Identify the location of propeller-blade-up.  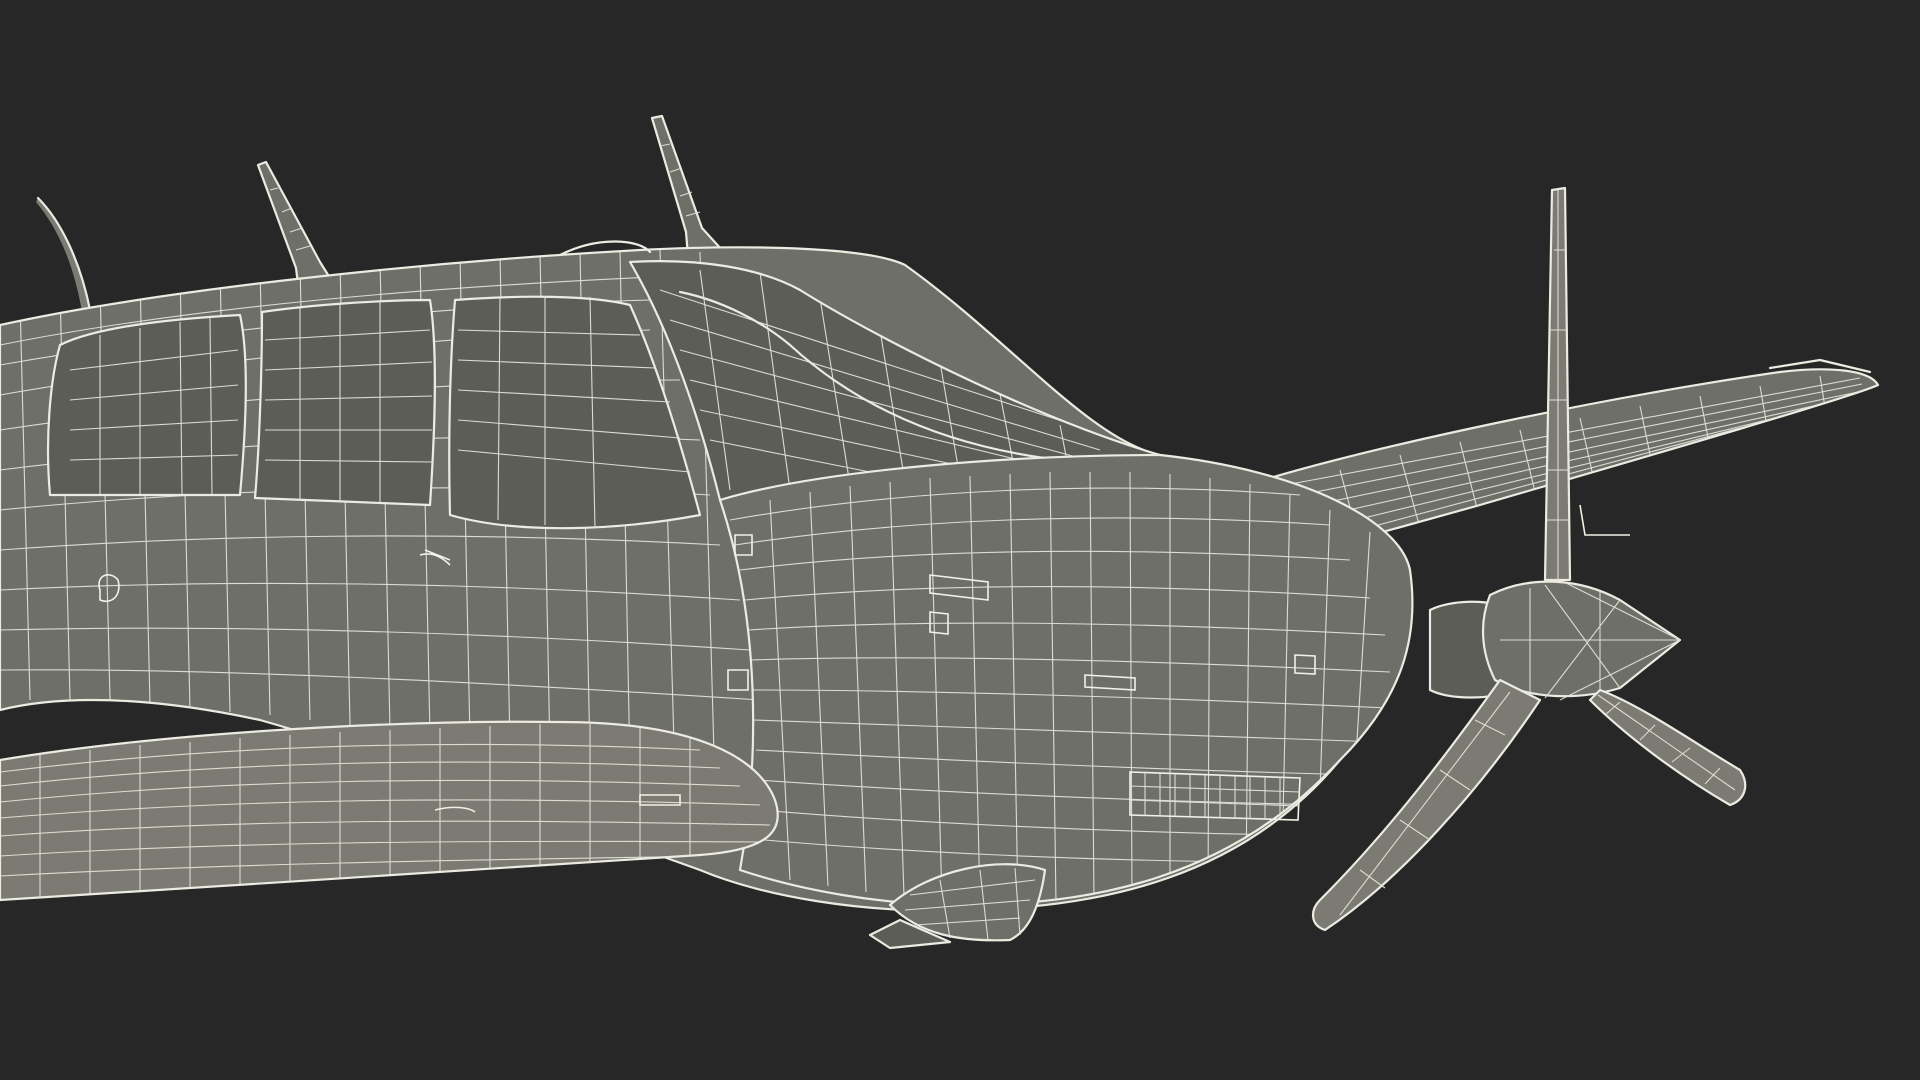
(1557, 384).